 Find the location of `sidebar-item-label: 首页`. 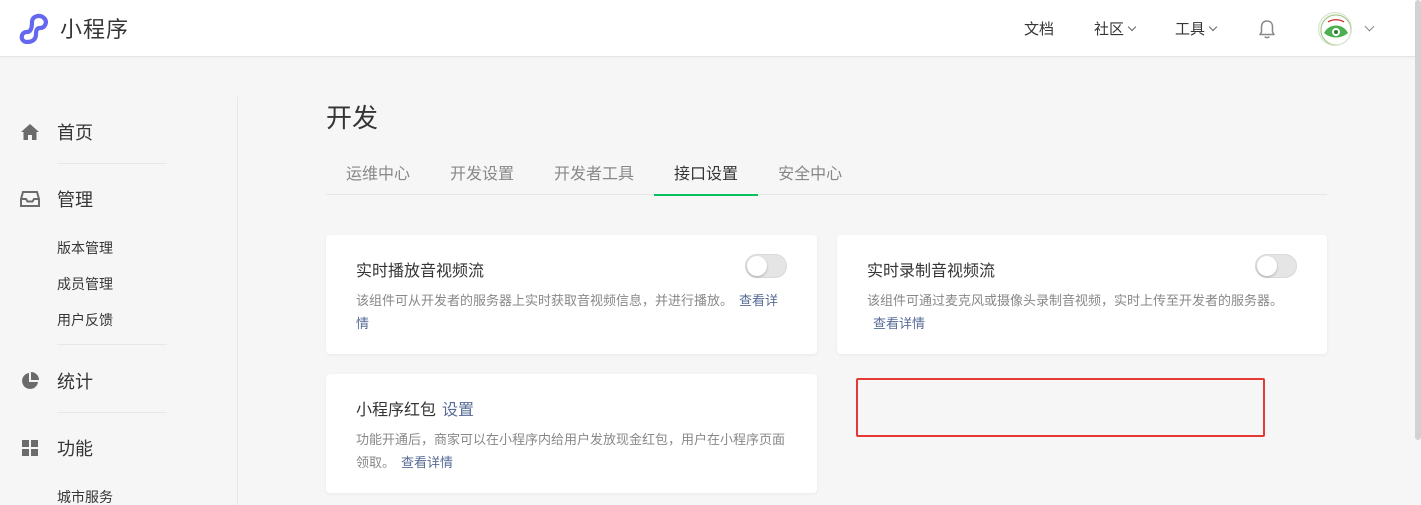

sidebar-item-label: 首页 is located at coordinates (75, 133).